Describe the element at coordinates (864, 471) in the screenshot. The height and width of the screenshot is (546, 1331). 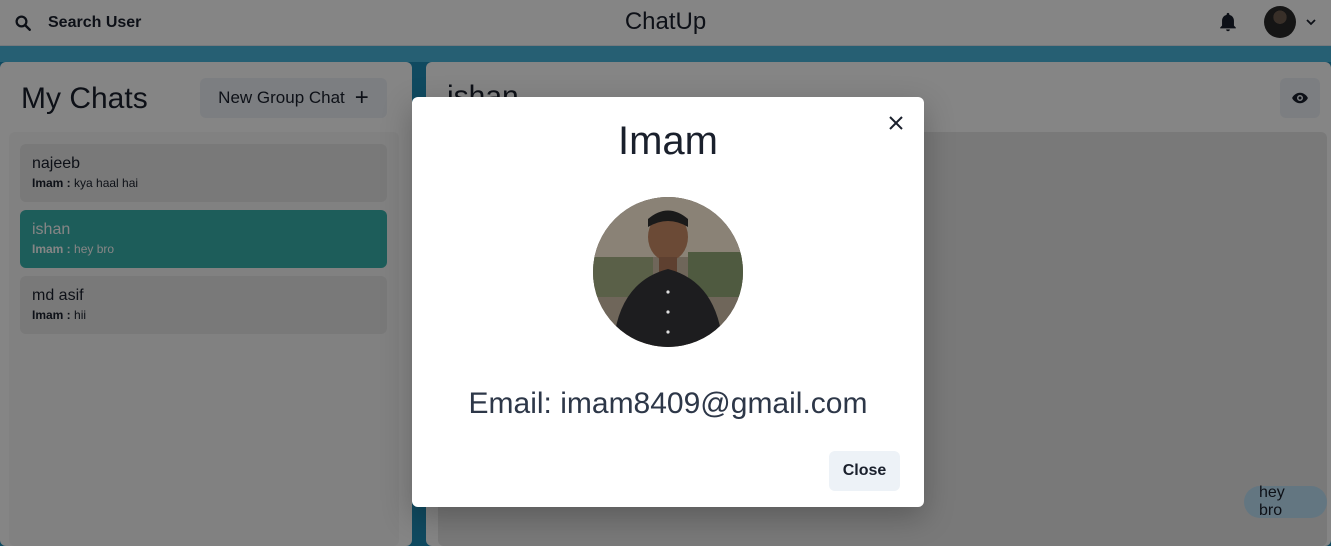
I see `close-button: Close` at that location.